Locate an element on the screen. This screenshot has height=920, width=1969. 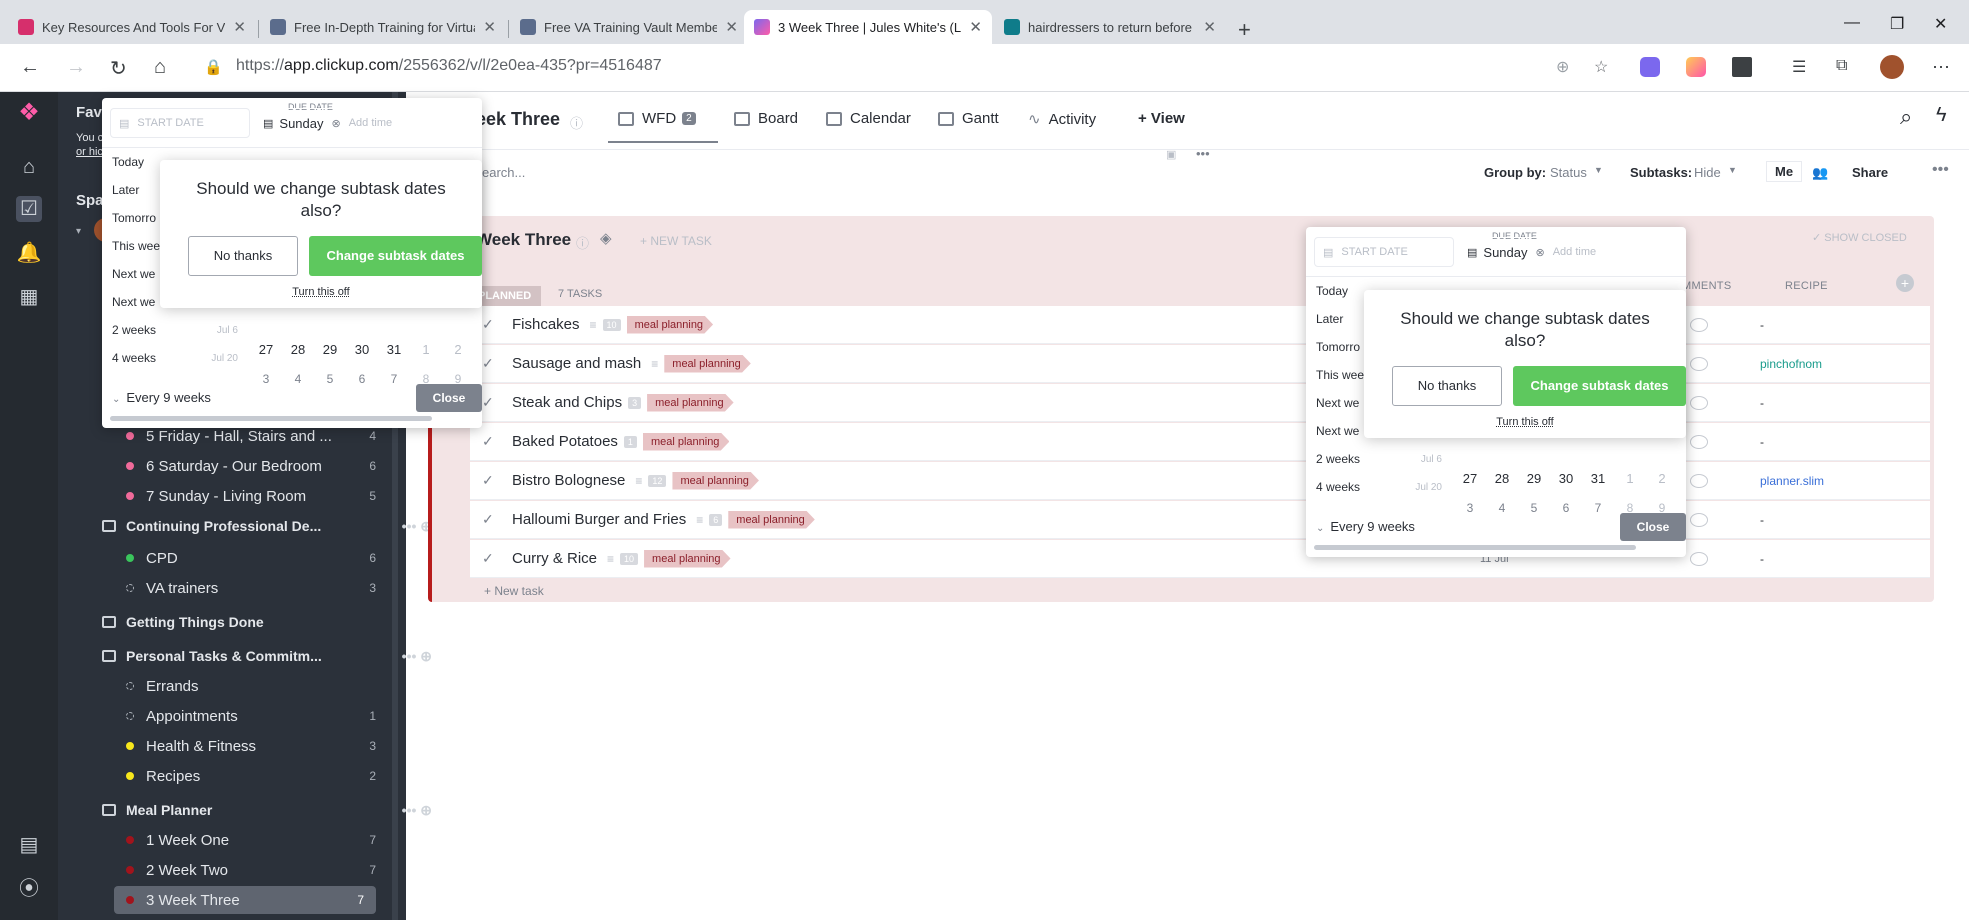
browser-tab-active: 3 Week Three | Jules White's (Lis ✕ is located at coordinates (868, 27).